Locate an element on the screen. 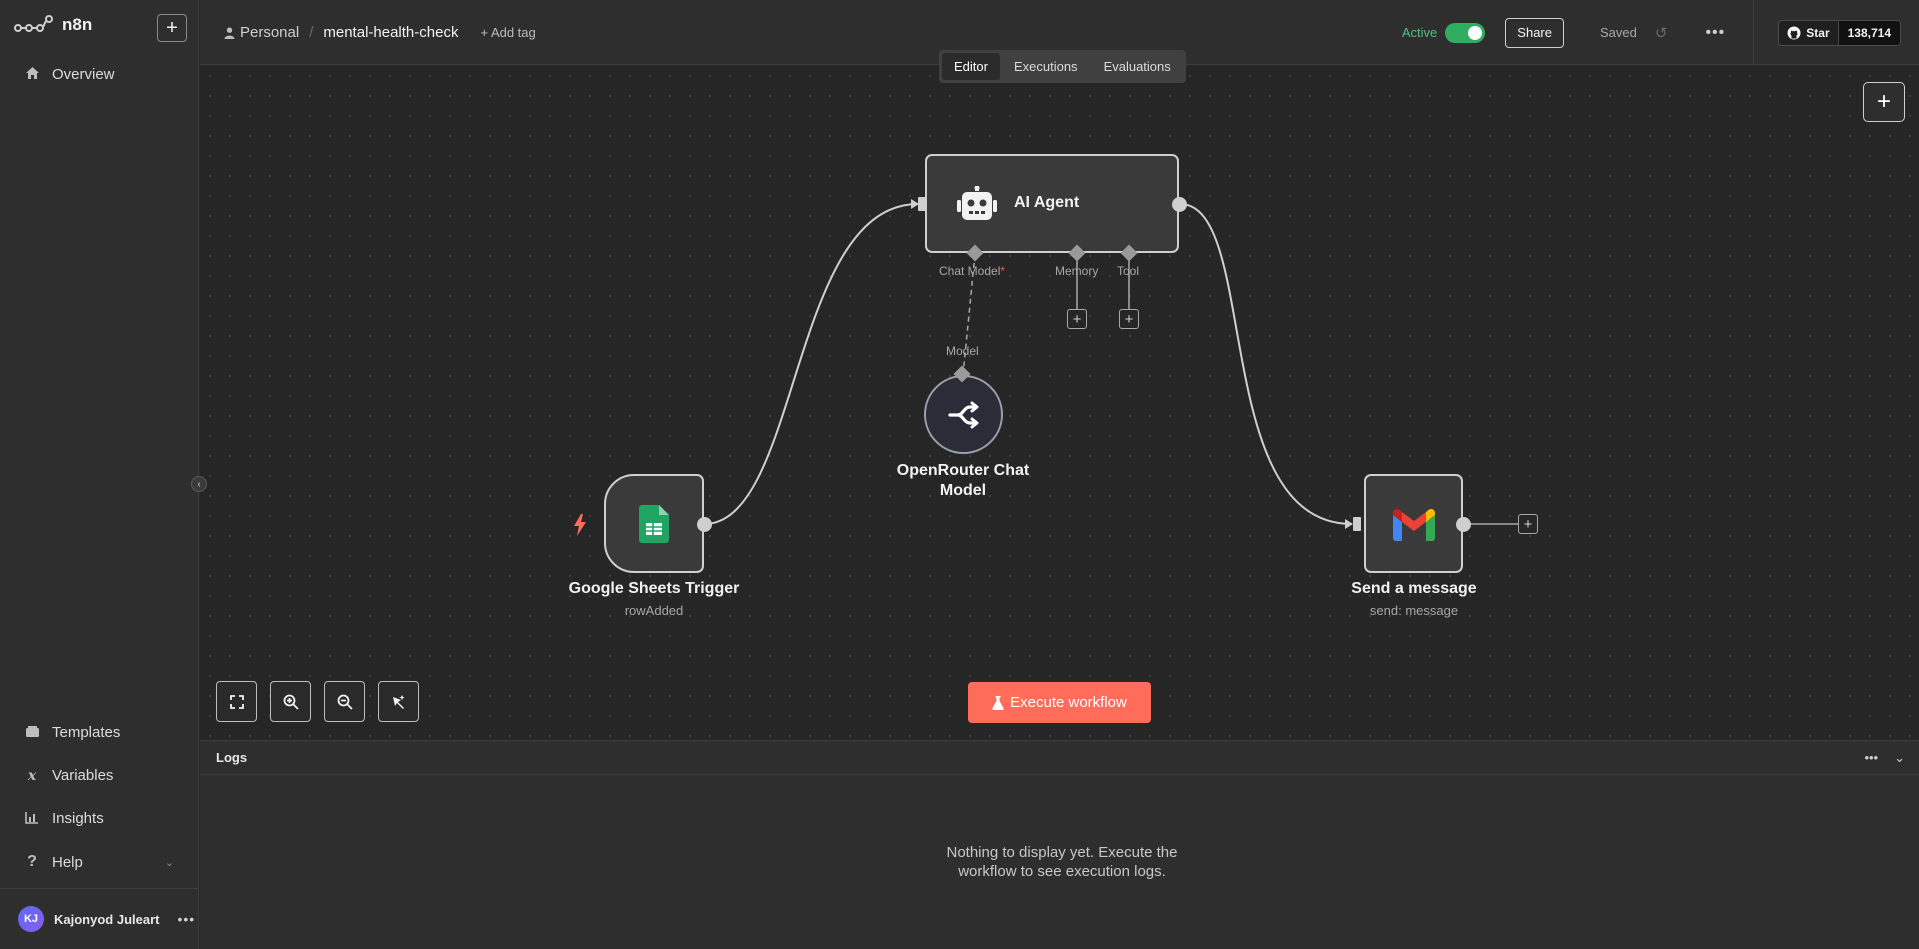 The image size is (1919, 949). add-tool-button: + is located at coordinates (1129, 319).